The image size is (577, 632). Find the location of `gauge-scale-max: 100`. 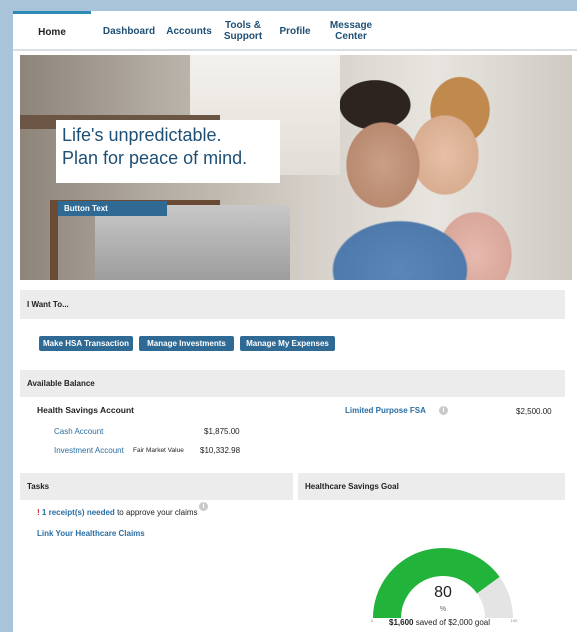

gauge-scale-max: 100 is located at coordinates (514, 620).